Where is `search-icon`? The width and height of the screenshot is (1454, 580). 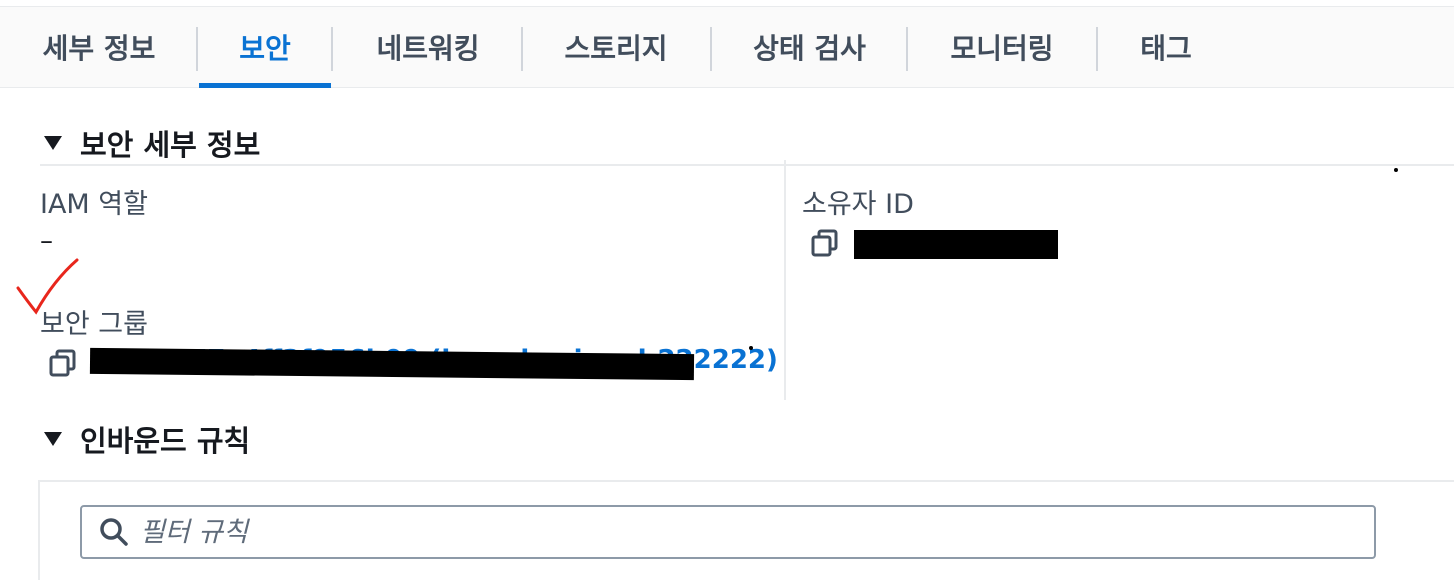 search-icon is located at coordinates (114, 532).